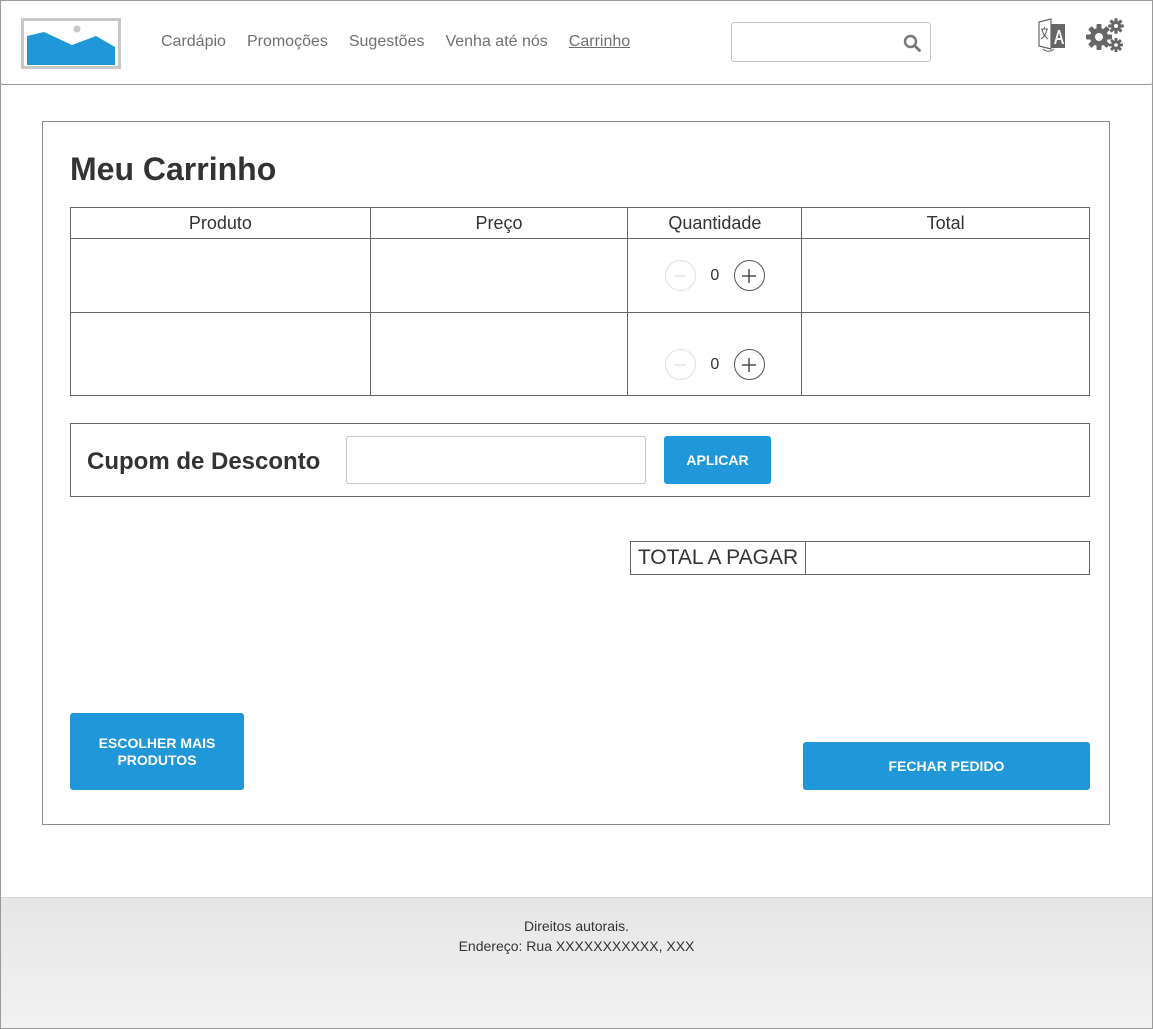  What do you see at coordinates (193, 42) in the screenshot?
I see `nav-link-cardapio: Cardápio` at bounding box center [193, 42].